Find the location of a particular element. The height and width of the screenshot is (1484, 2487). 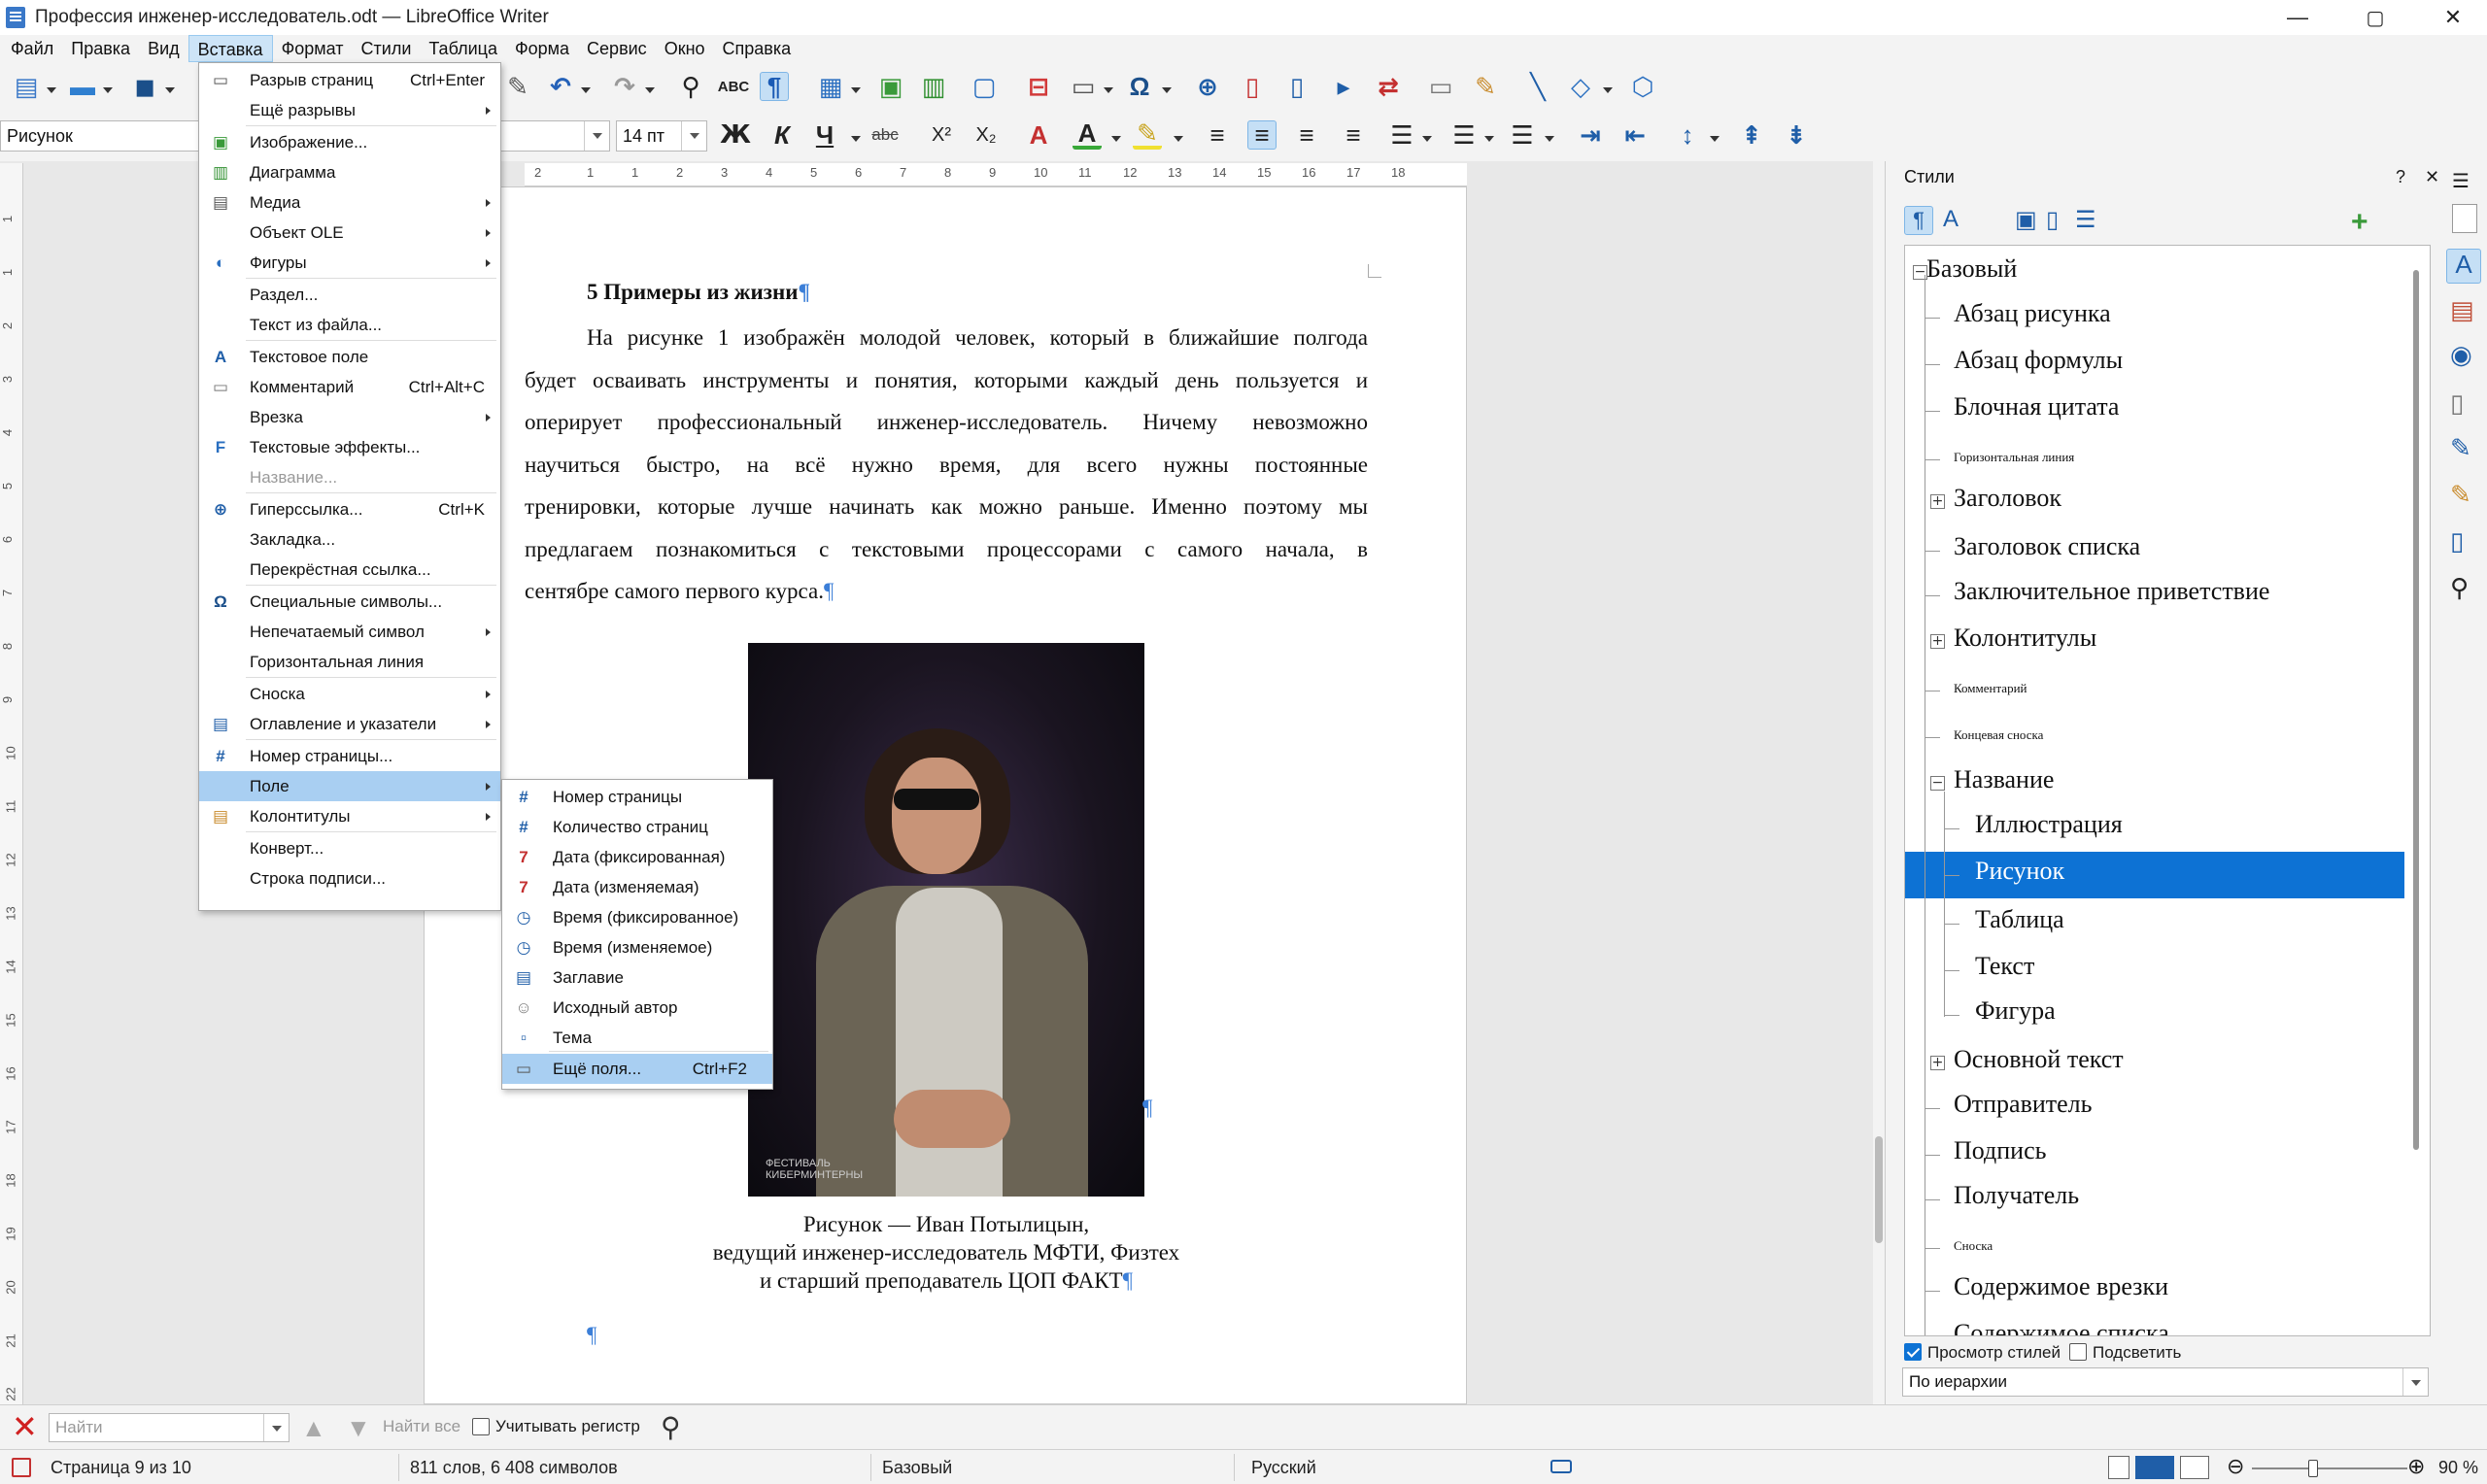

frame-styles-icon: ▣ is located at coordinates (2026, 220).